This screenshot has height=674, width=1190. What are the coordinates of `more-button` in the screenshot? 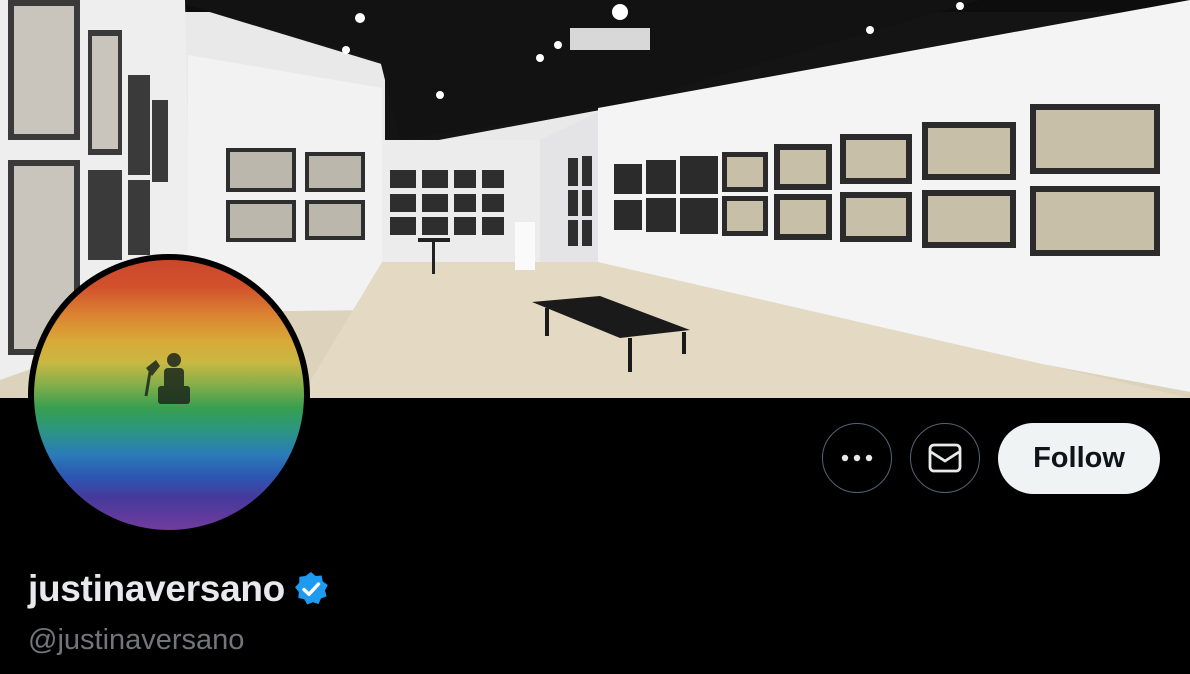 It's located at (857, 458).